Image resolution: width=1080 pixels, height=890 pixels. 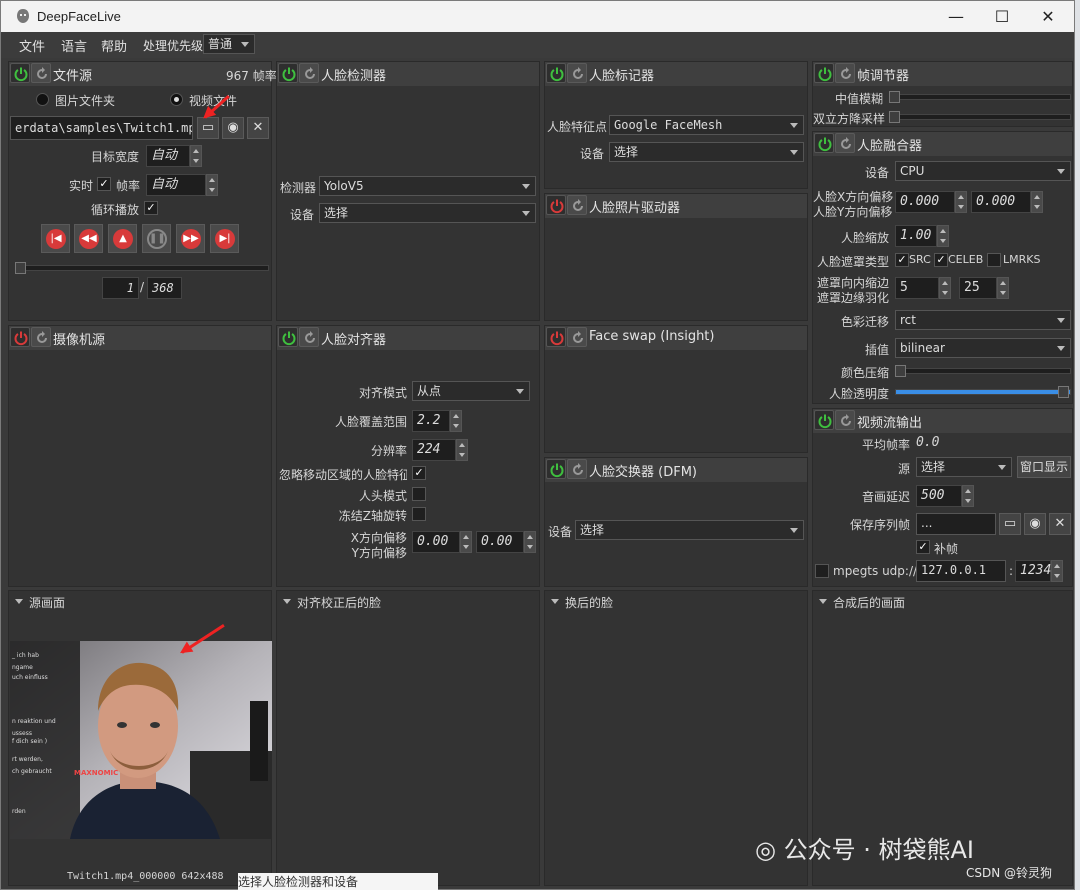 What do you see at coordinates (980, 117) in the screenshot?
I see `bilateral-slider` at bounding box center [980, 117].